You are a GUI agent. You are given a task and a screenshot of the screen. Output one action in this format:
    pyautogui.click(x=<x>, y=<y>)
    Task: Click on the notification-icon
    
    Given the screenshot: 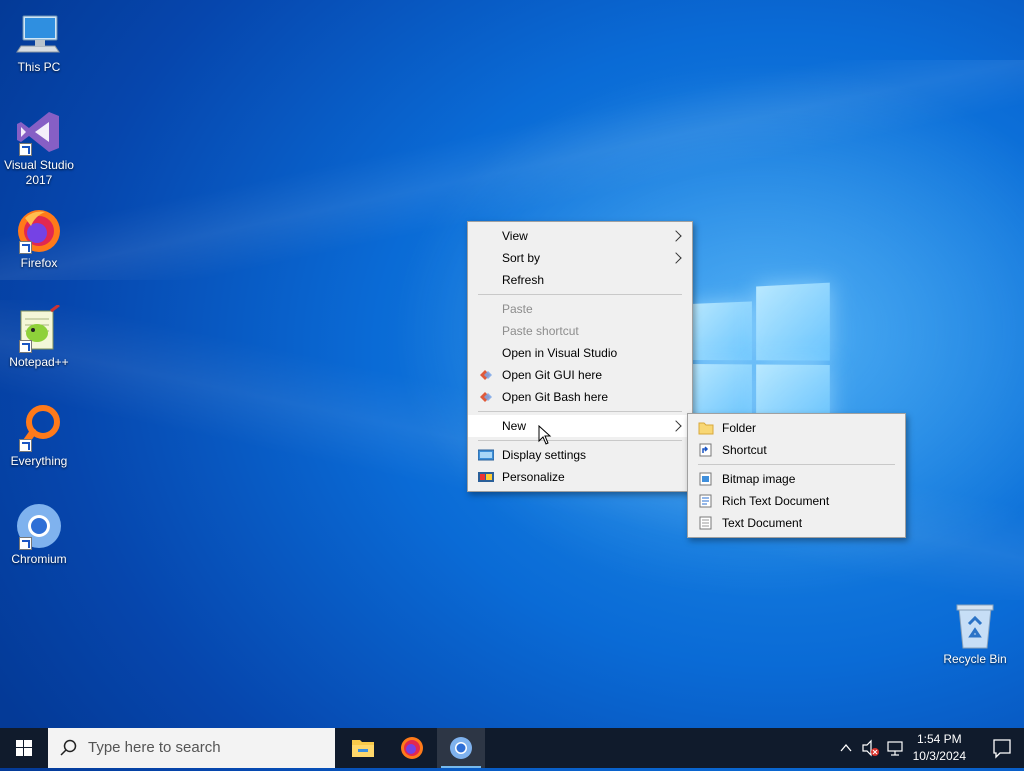 What is the action you would take?
    pyautogui.click(x=1002, y=749)
    